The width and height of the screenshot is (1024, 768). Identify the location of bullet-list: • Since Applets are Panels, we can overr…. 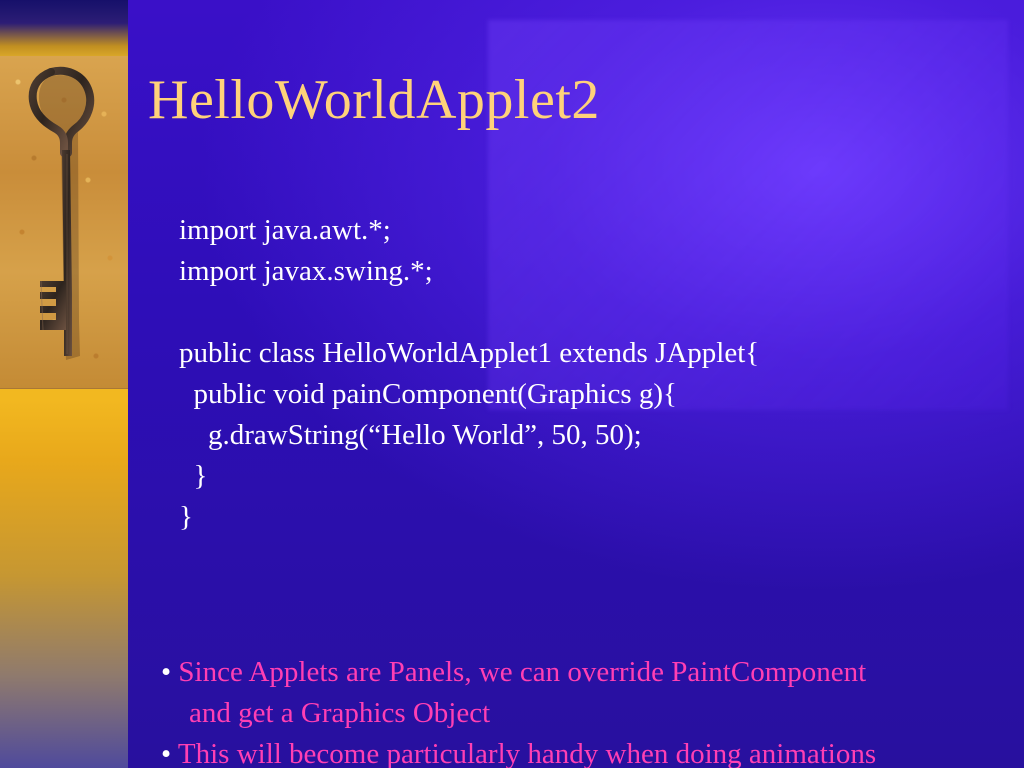
(591, 710).